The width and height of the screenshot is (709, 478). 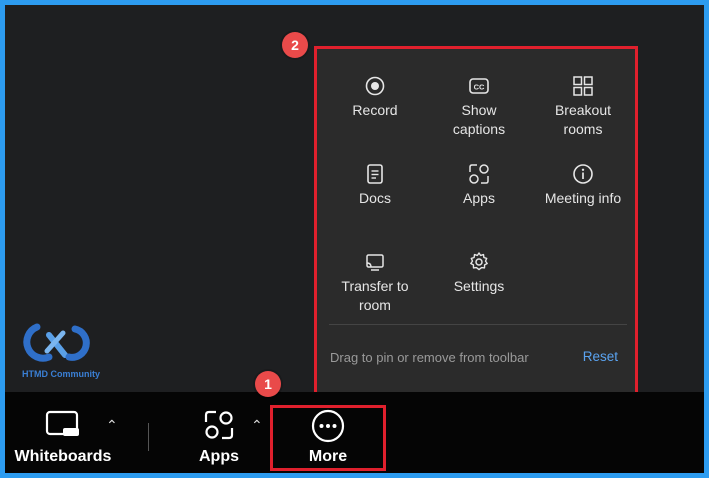 What do you see at coordinates (63, 456) in the screenshot?
I see `whiteboards-label: Whiteboards` at bounding box center [63, 456].